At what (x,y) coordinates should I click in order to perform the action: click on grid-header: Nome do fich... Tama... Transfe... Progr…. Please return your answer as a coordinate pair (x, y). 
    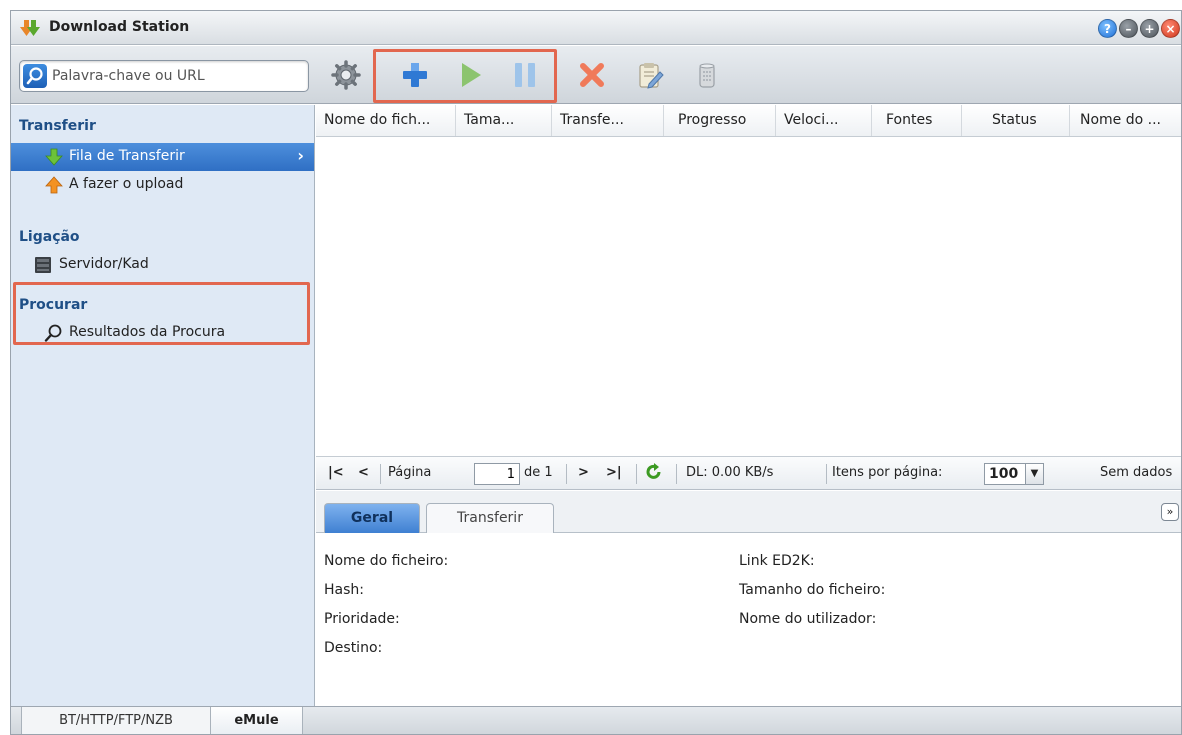
    Looking at the image, I should click on (748, 121).